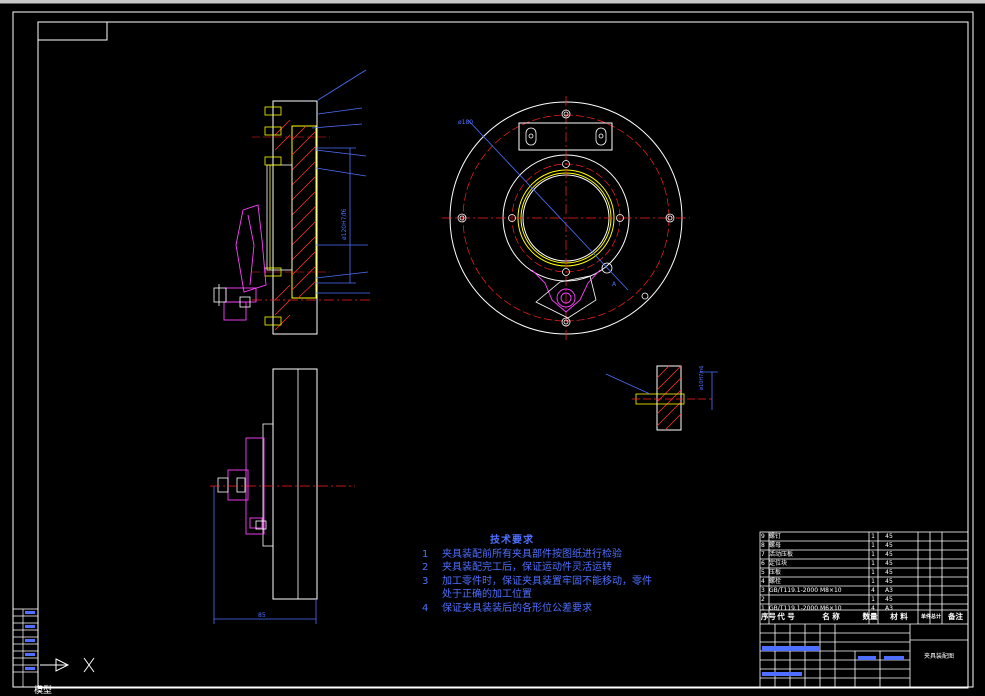 The height and width of the screenshot is (696, 985). I want to click on bom-row: 6 定位块 1 45, so click(827, 563).